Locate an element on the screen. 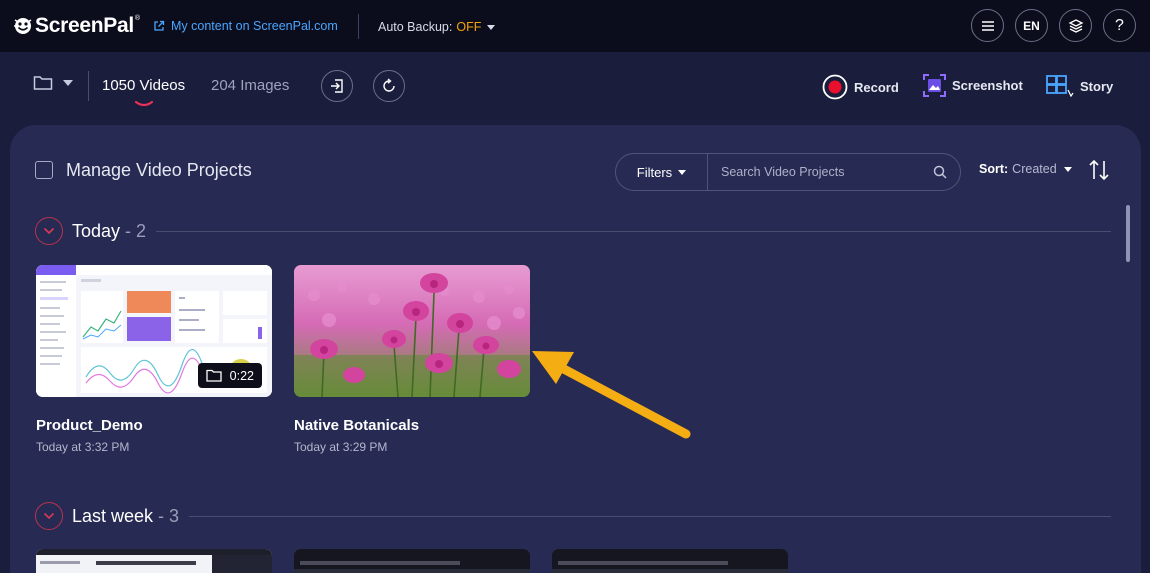 The width and height of the screenshot is (1150, 573). section-last-week-header: Last week - 3 is located at coordinates (573, 516).